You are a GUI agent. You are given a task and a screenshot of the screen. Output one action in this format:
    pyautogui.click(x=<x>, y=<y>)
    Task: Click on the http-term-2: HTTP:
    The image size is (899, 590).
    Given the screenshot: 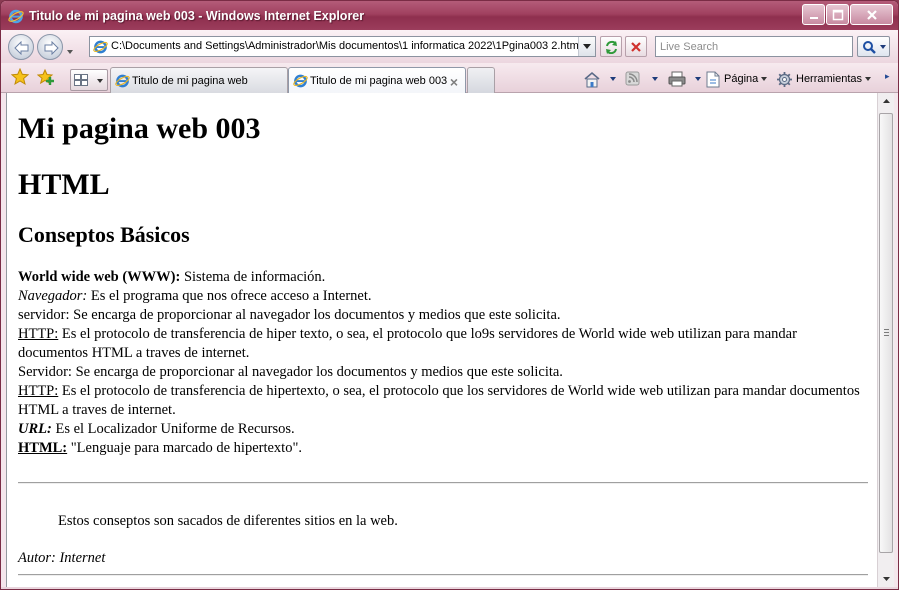 What is the action you would take?
    pyautogui.click(x=38, y=391)
    